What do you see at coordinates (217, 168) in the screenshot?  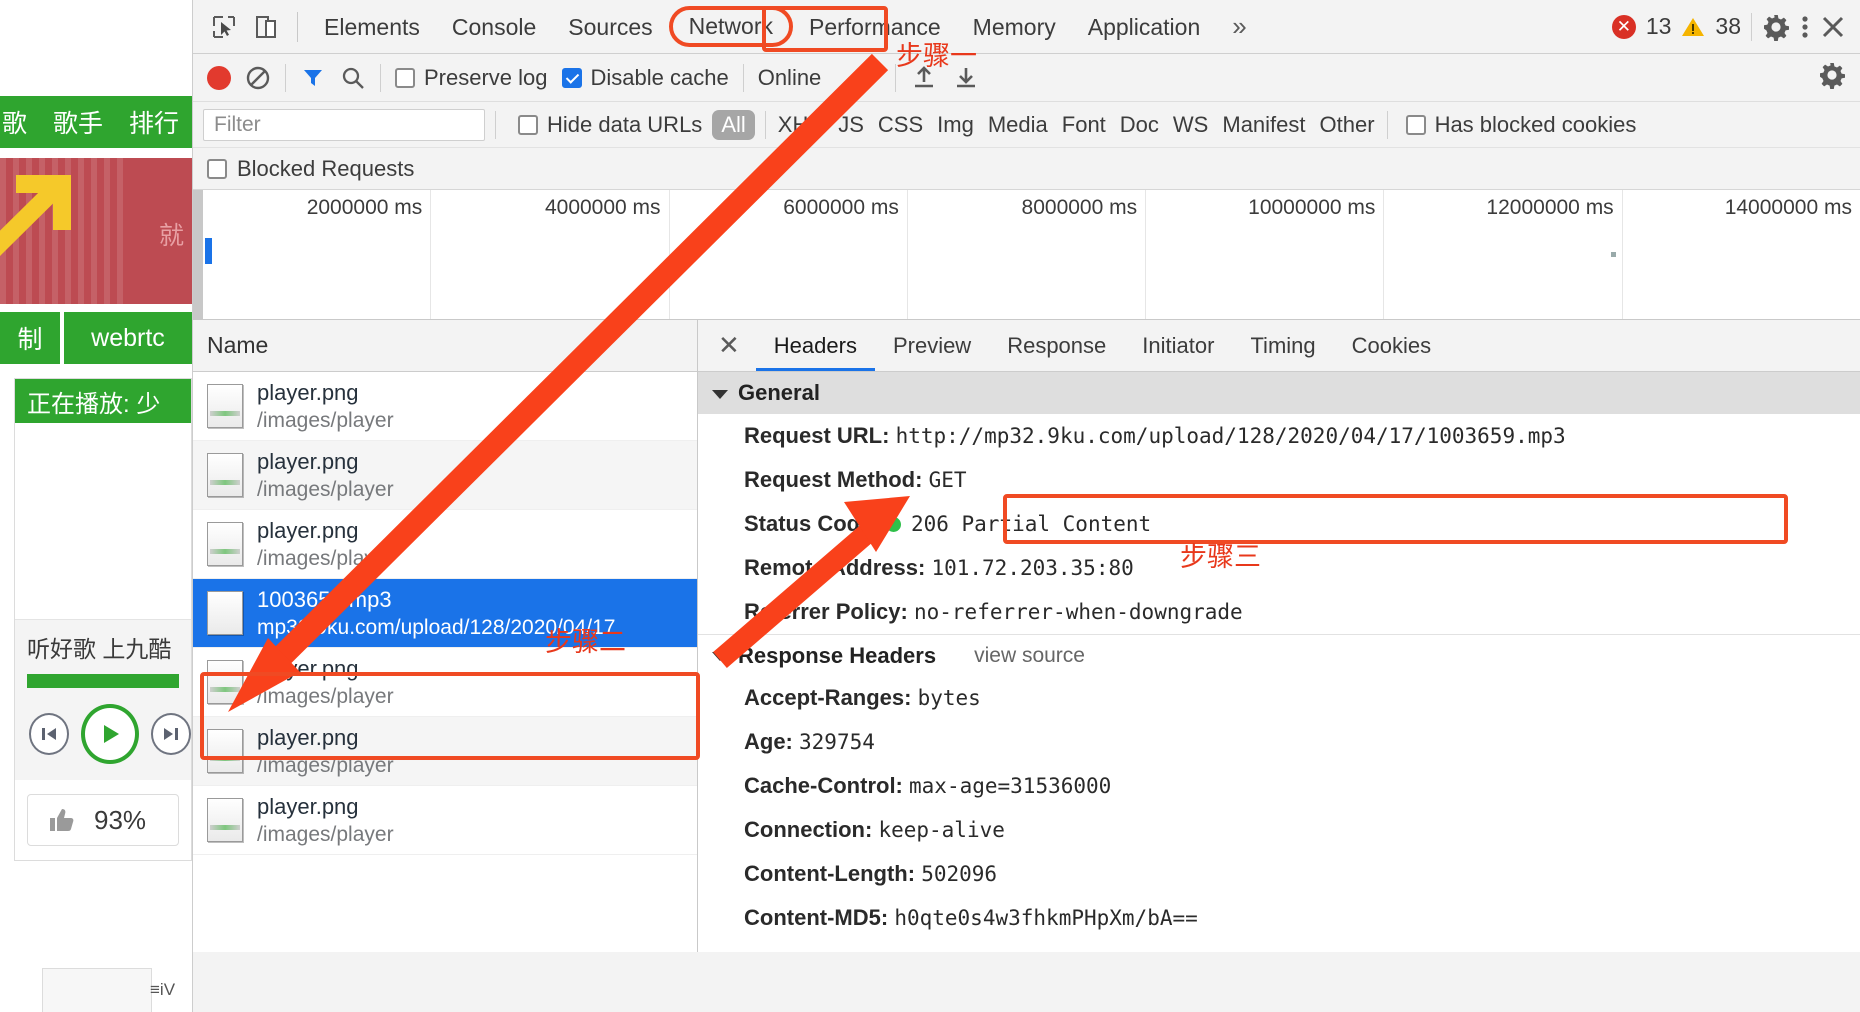 I see `blocked-requests-checkbox` at bounding box center [217, 168].